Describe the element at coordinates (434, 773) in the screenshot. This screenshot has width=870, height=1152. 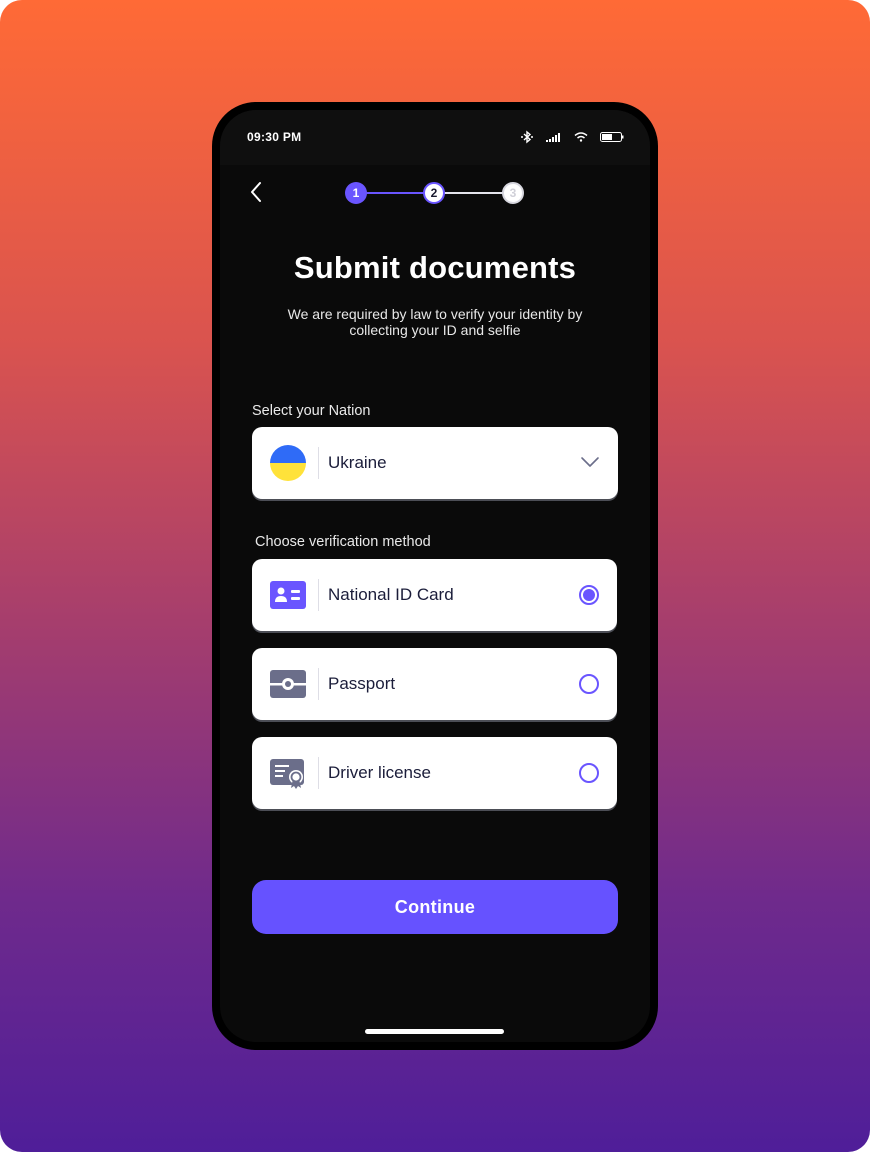
I see `method-option-driver-license: Driver license` at that location.